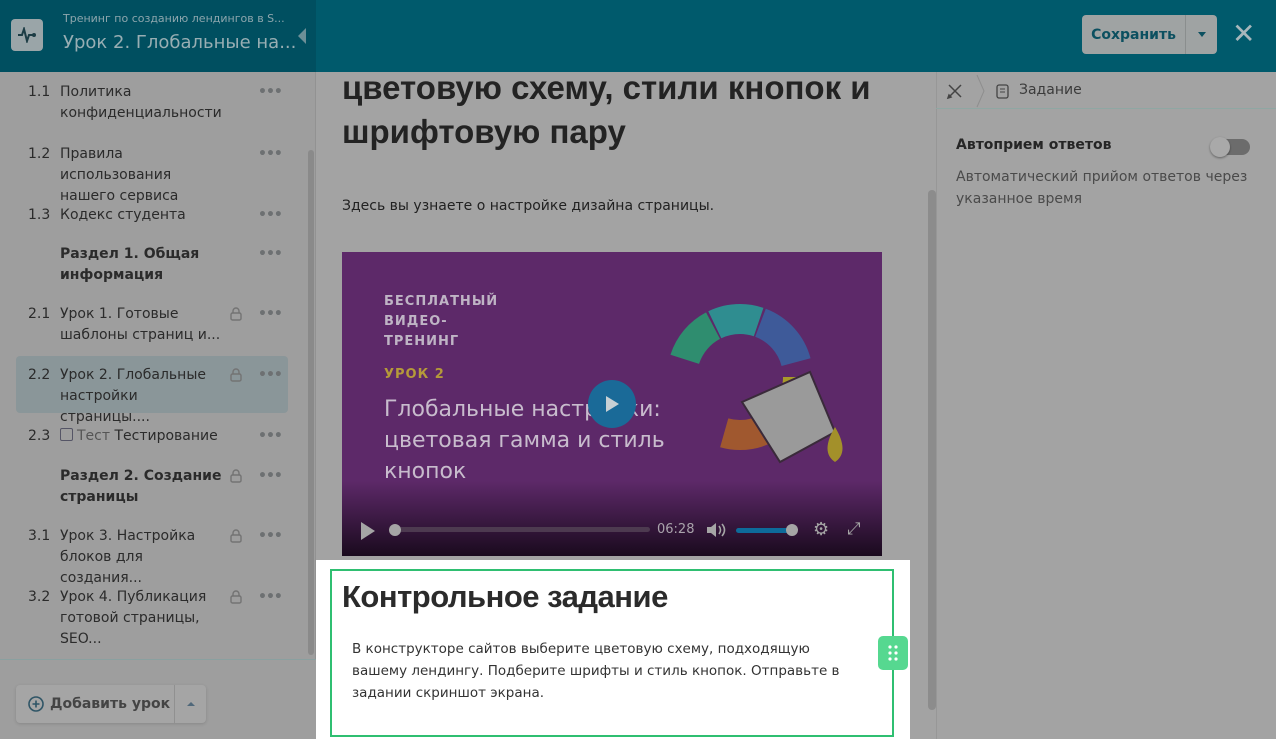 The width and height of the screenshot is (1276, 739). Describe the element at coordinates (166, 436) in the screenshot. I see `lesson-title: Тестирование` at that location.